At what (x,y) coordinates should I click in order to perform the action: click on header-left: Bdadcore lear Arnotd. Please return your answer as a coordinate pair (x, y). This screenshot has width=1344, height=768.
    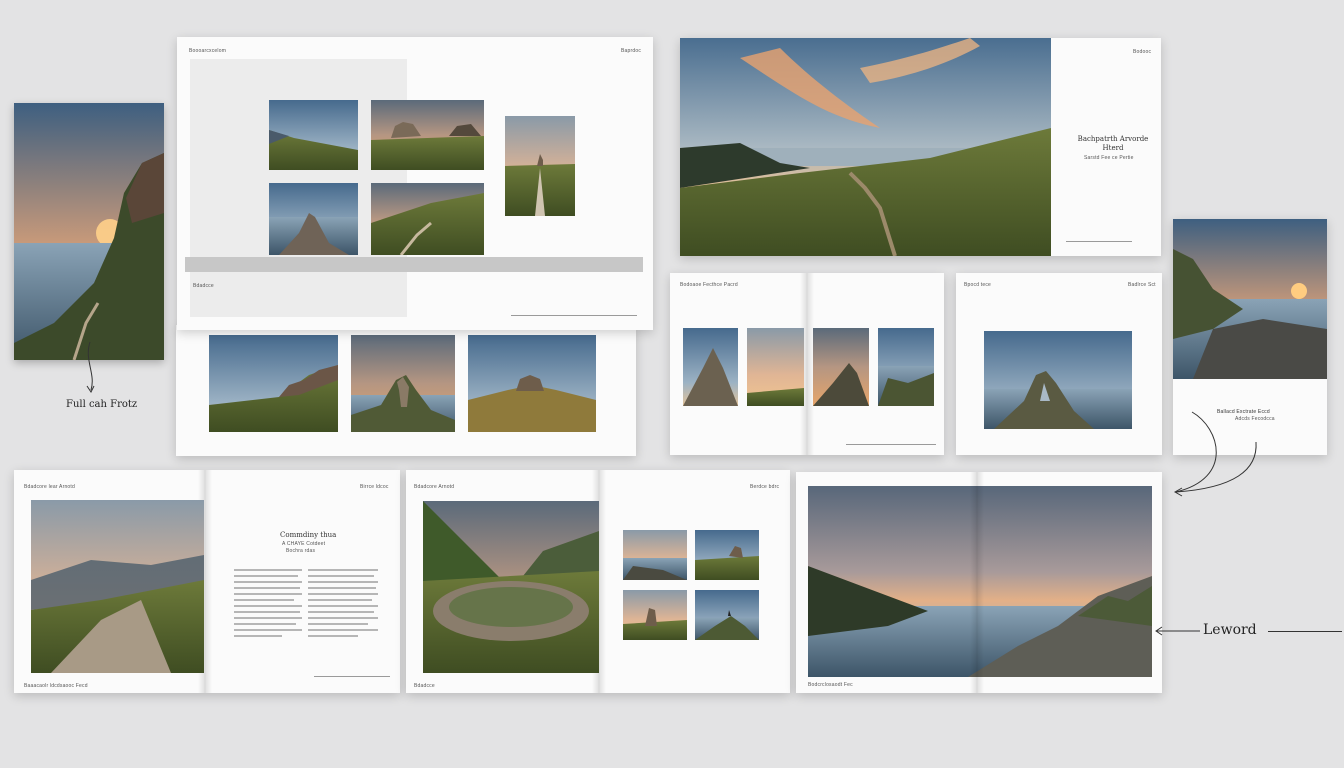
    Looking at the image, I should click on (49, 487).